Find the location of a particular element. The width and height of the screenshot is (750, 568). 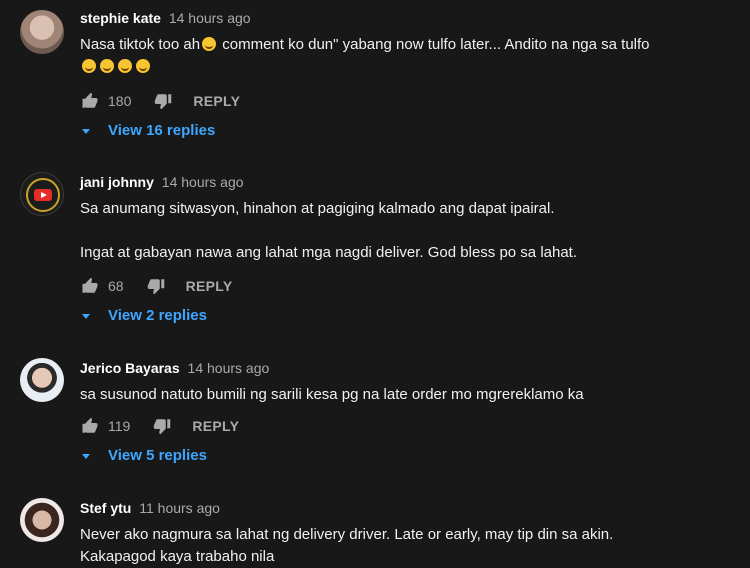

view-replies-label: View 5 replies is located at coordinates (157, 455).